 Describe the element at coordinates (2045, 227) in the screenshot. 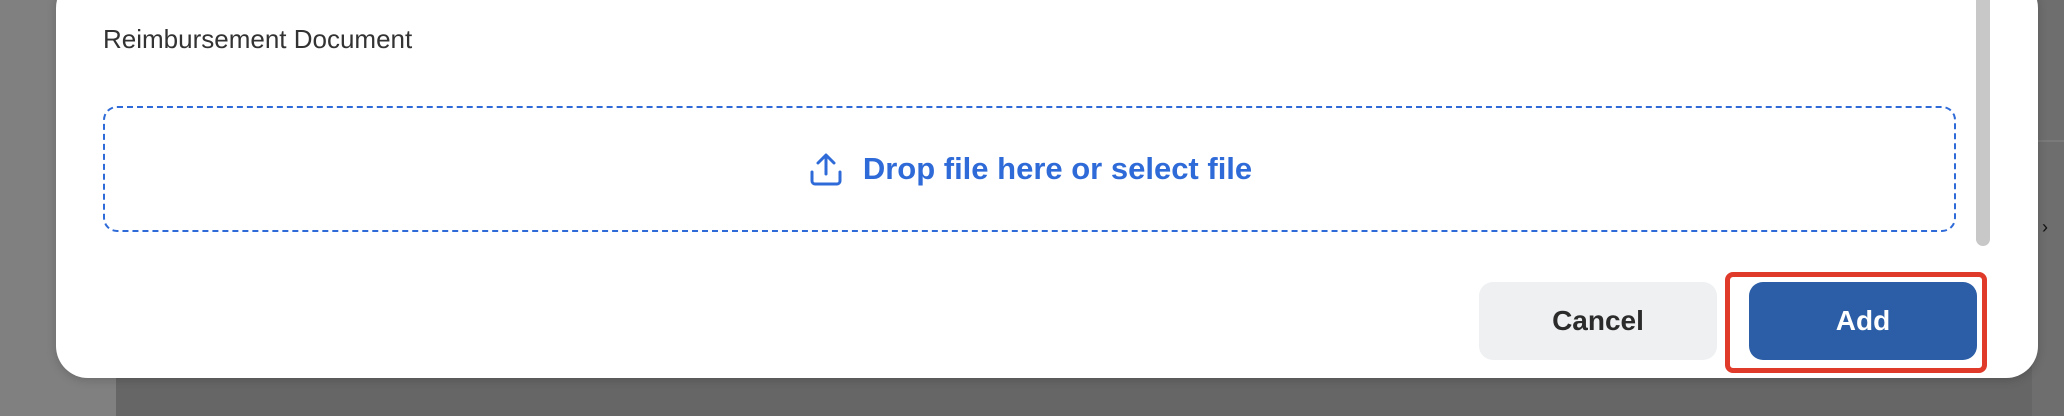

I see `chevron-right-icon: ›` at that location.